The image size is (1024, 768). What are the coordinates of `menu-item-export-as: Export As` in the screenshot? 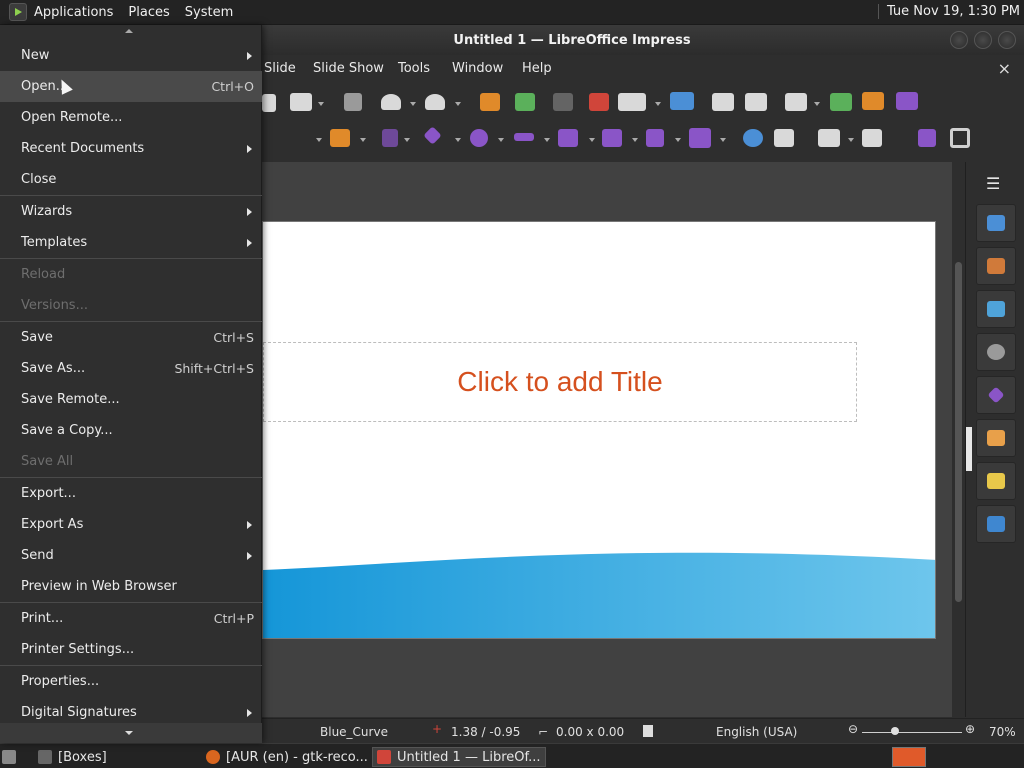 It's located at (131, 524).